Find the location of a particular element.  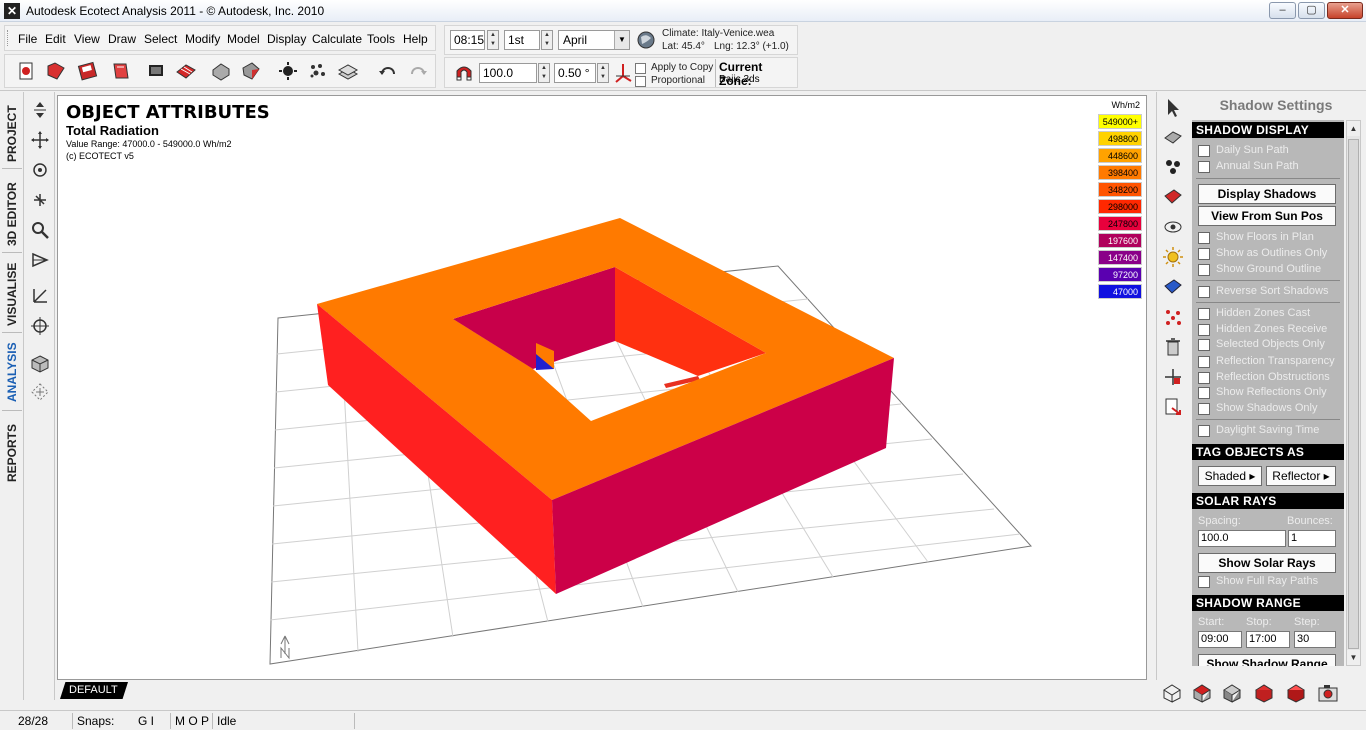

reverse-sort-toggle: Reverse Sort Shadows is located at coordinates (1271, 291).